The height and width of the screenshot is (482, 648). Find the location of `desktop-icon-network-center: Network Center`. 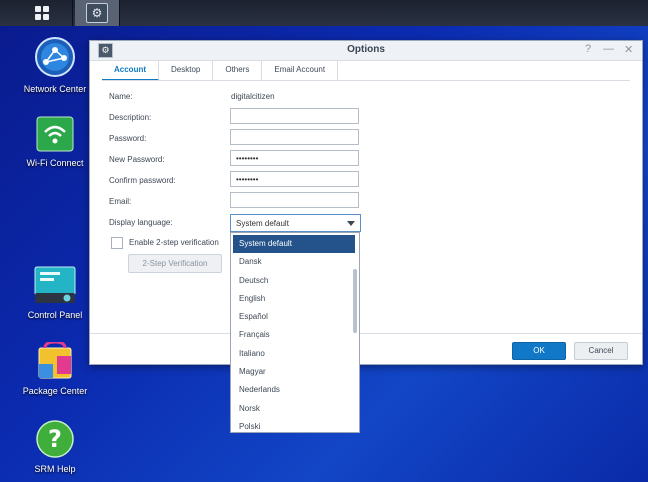

desktop-icon-network-center: Network Center is located at coordinates (55, 65).